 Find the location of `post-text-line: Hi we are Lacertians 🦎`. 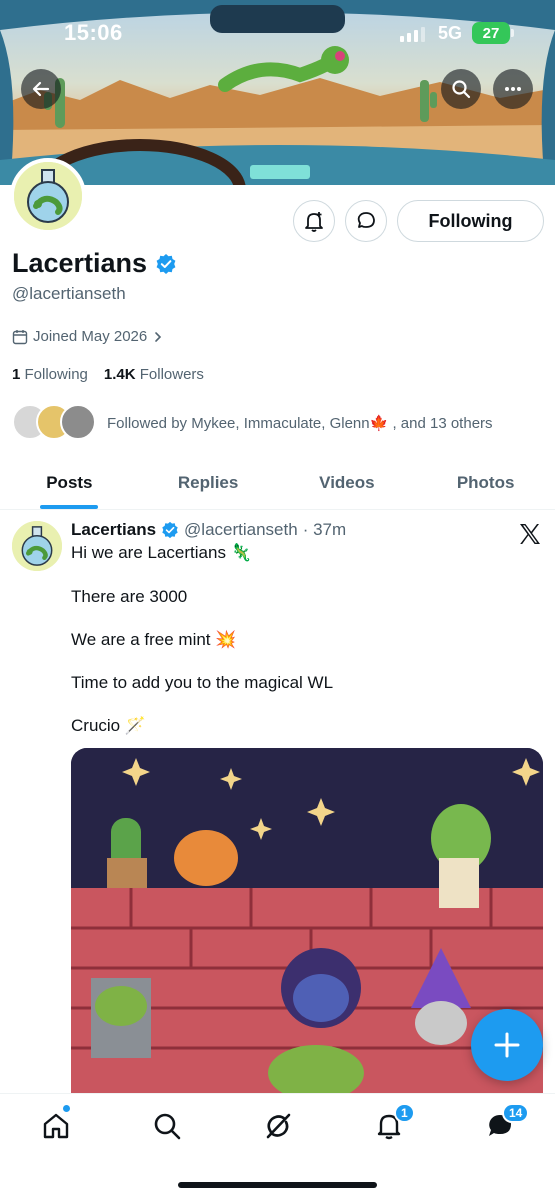

post-text-line: Hi we are Lacertians 🦎 is located at coordinates (161, 552).